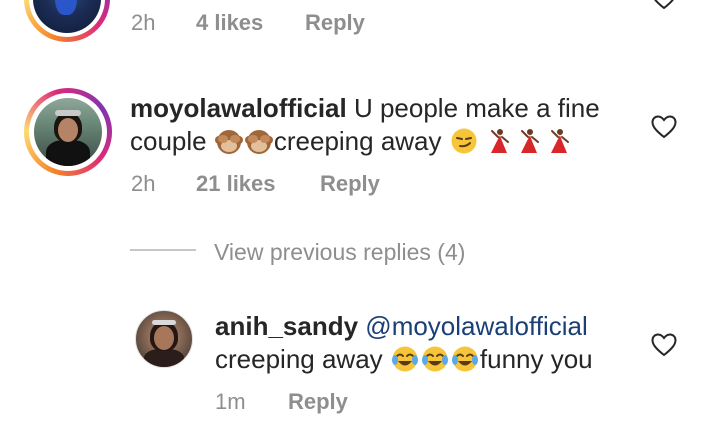  I want to click on comment-username: moyolawalofficial, so click(238, 108).